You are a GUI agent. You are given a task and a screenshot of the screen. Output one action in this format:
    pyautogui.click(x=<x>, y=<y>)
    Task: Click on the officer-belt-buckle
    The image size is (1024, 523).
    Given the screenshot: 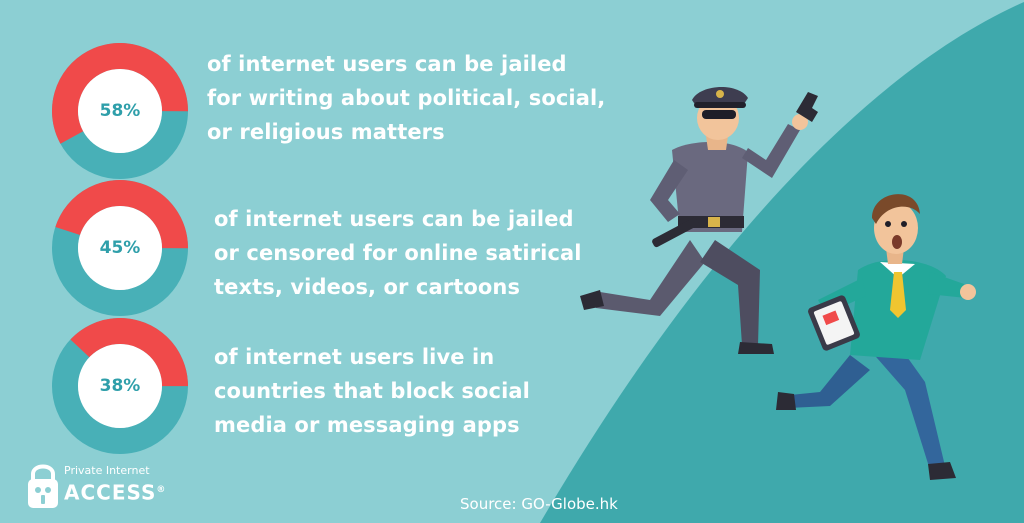 What is the action you would take?
    pyautogui.click(x=714, y=222)
    